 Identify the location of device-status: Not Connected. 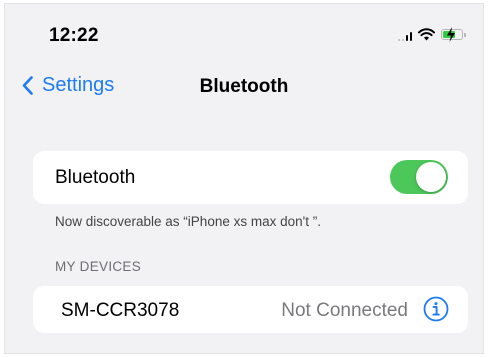
(344, 310).